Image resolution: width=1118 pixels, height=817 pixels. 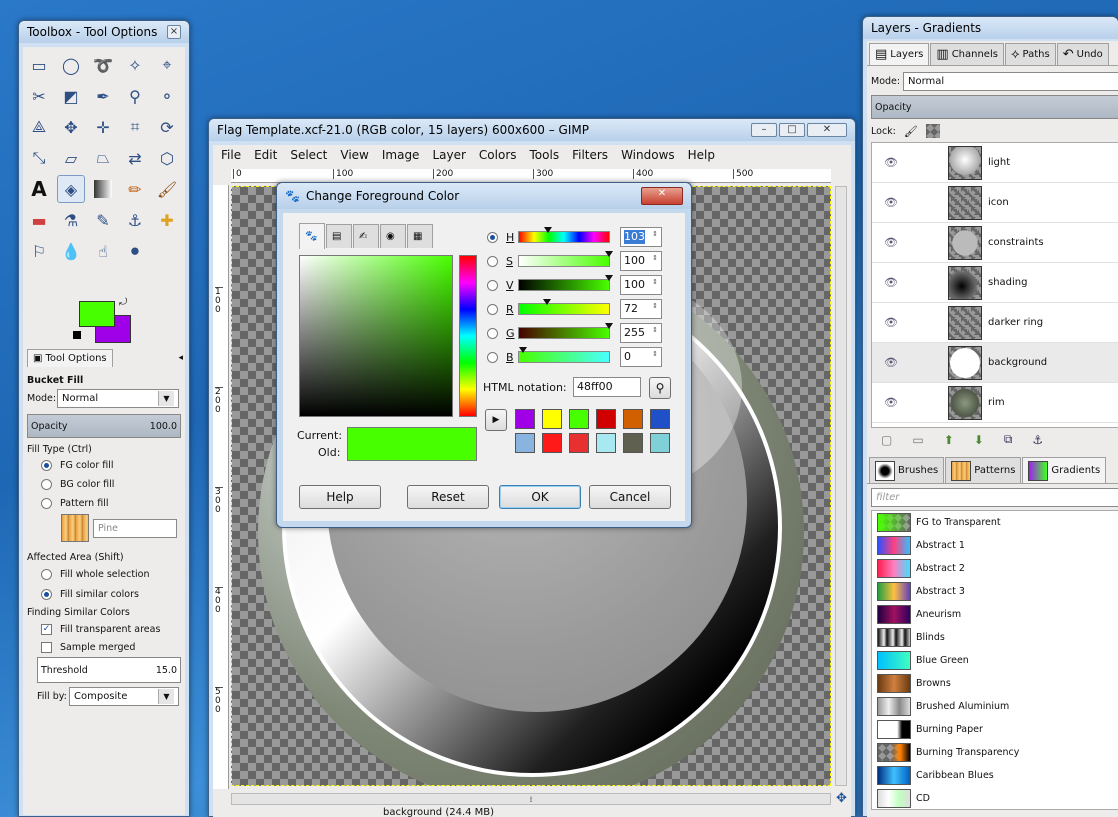 What do you see at coordinates (77, 335) in the screenshot?
I see `default-colors-icon` at bounding box center [77, 335].